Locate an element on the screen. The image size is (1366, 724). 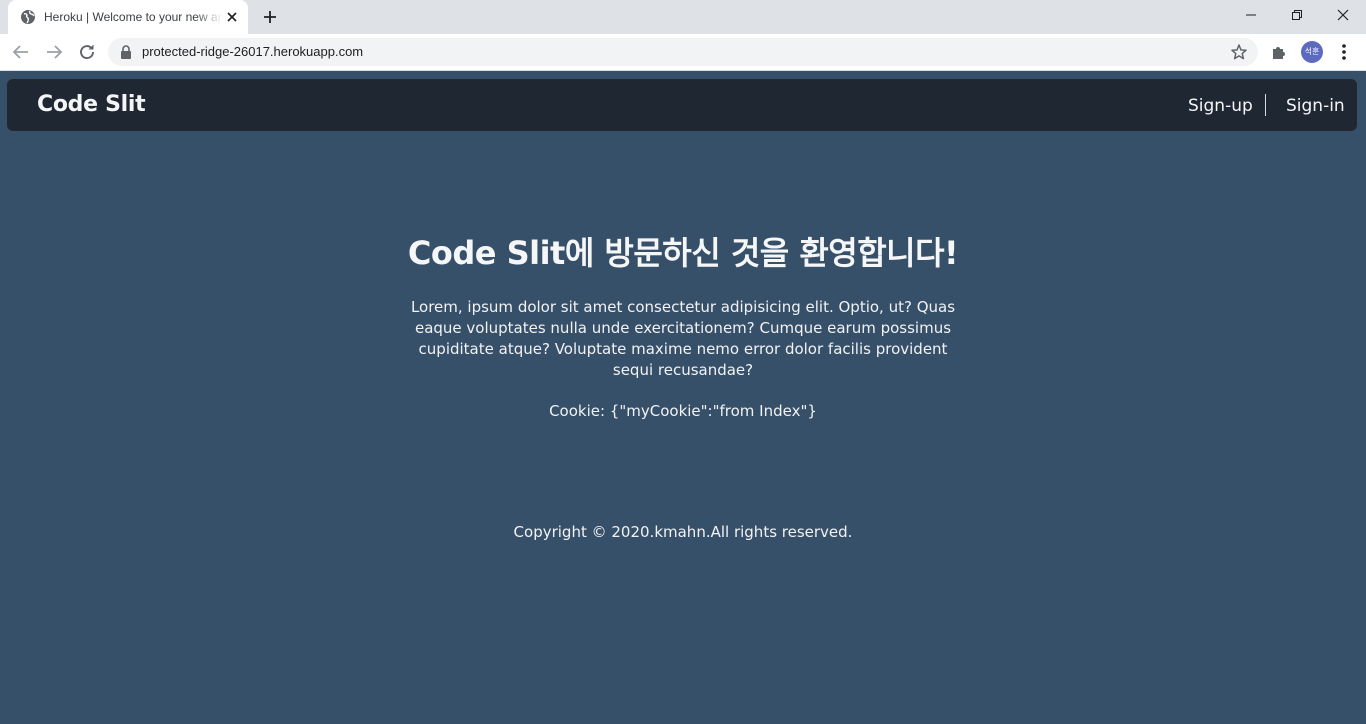
close-icon is located at coordinates (232, 17).